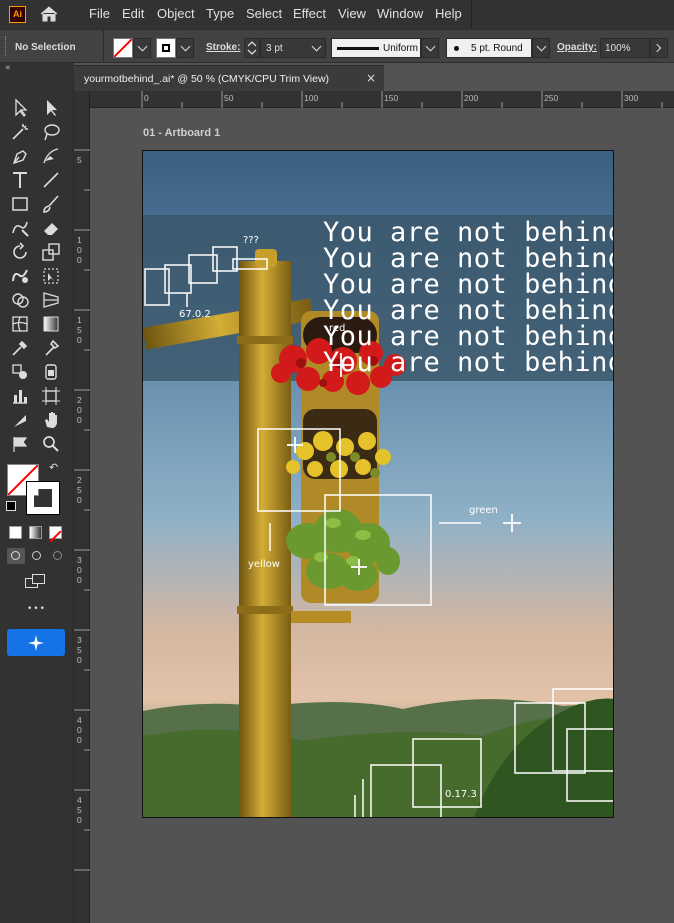  Describe the element at coordinates (264, 13) in the screenshot. I see `menu-select: Select` at that location.